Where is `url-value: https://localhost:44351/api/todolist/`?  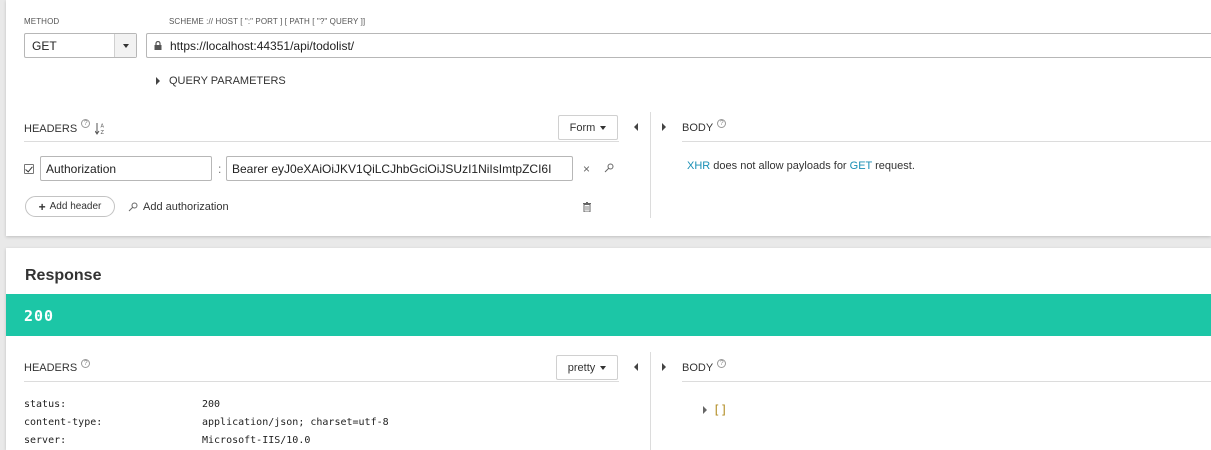
url-value: https://localhost:44351/api/todolist/ is located at coordinates (262, 46).